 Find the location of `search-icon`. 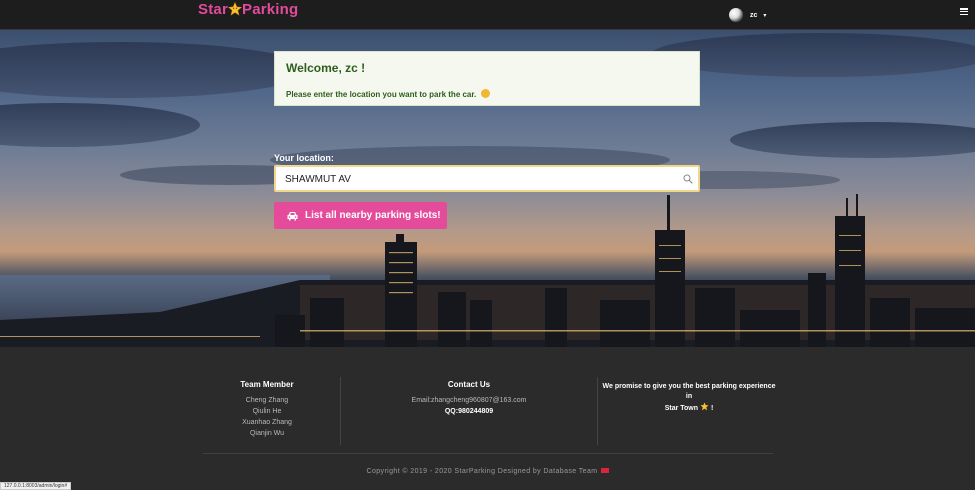

search-icon is located at coordinates (688, 179).